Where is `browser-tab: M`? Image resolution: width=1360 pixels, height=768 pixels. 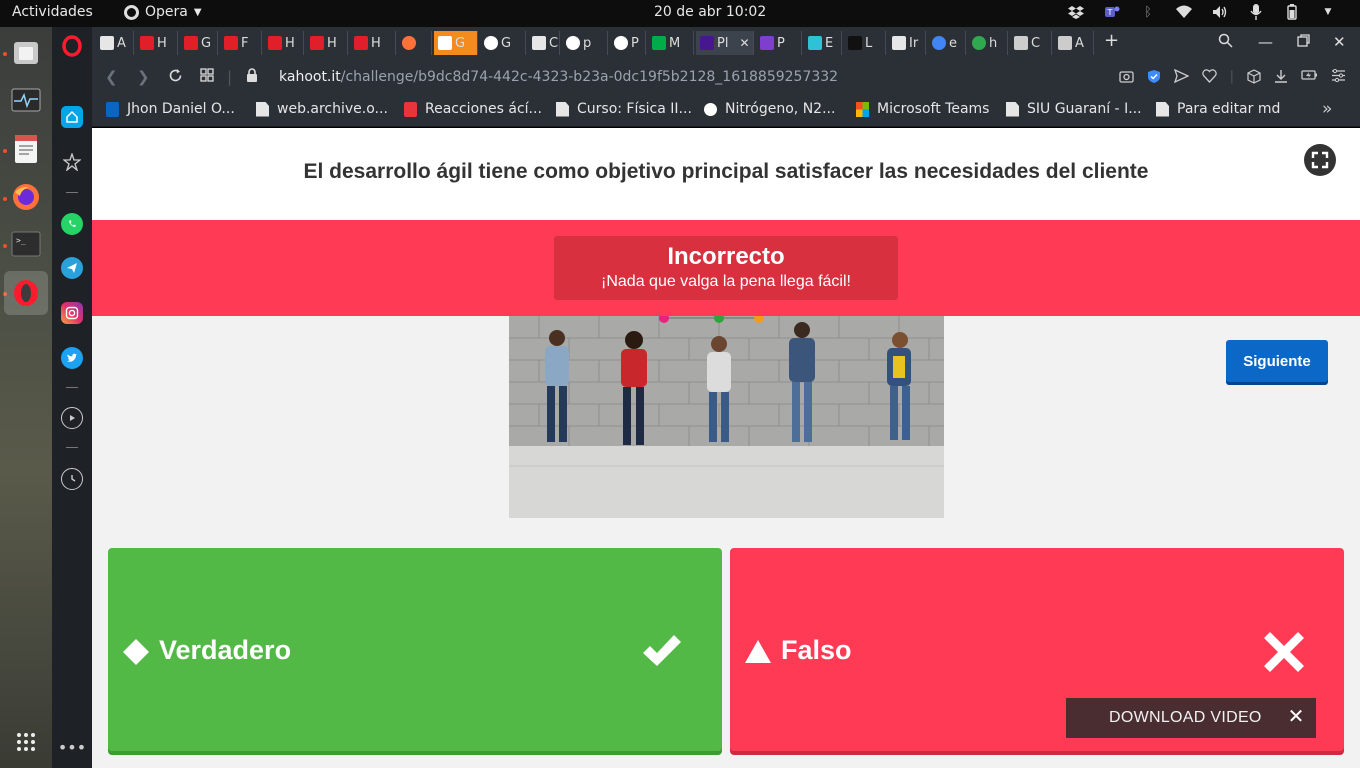
browser-tab: M is located at coordinates (671, 43).